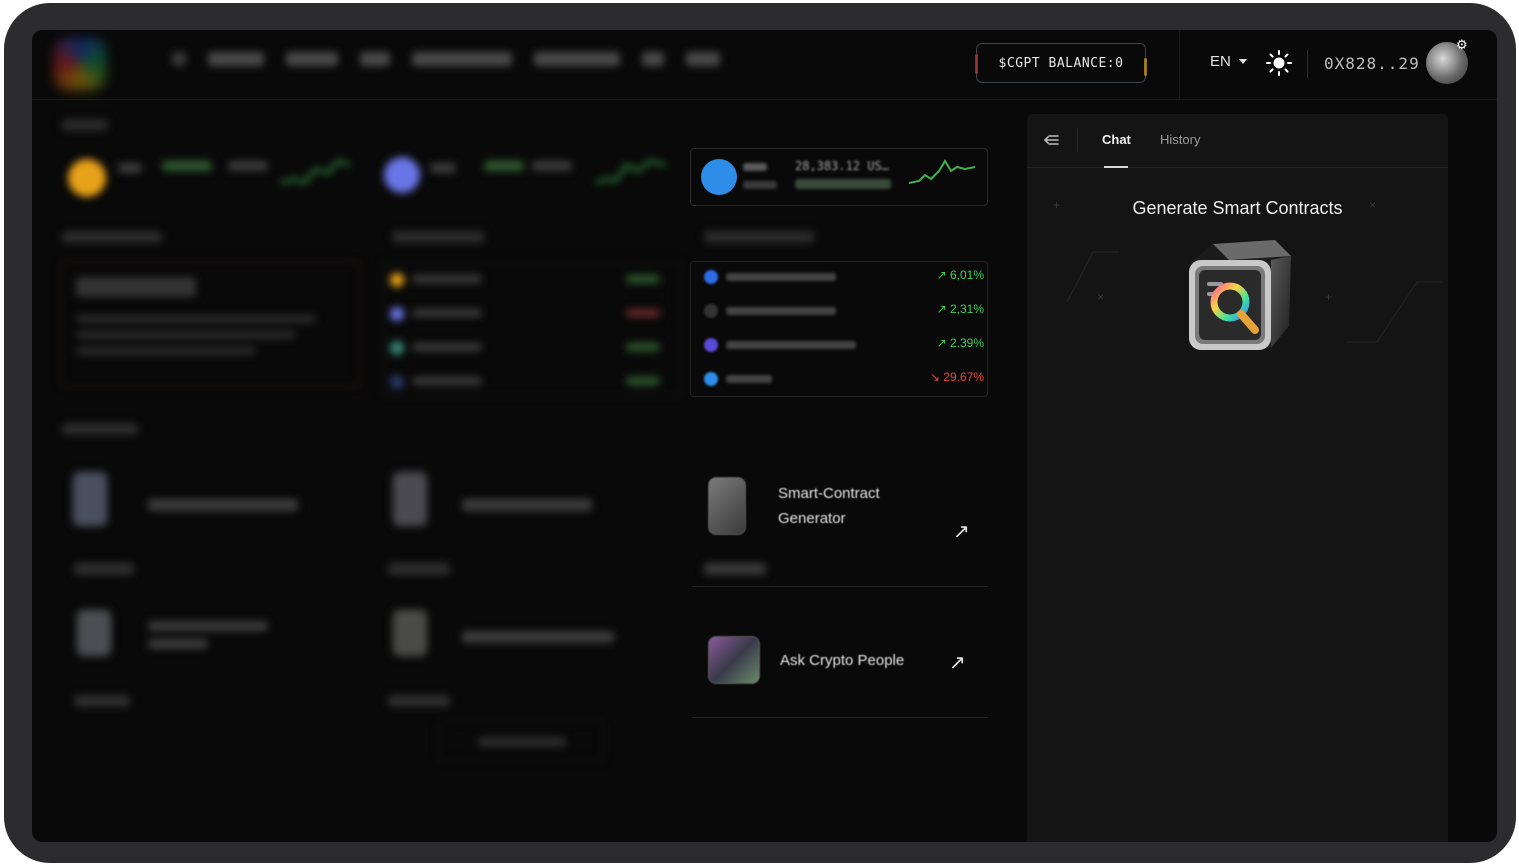  Describe the element at coordinates (844, 379) in the screenshot. I see `token-row: ↘ 29.67%` at that location.